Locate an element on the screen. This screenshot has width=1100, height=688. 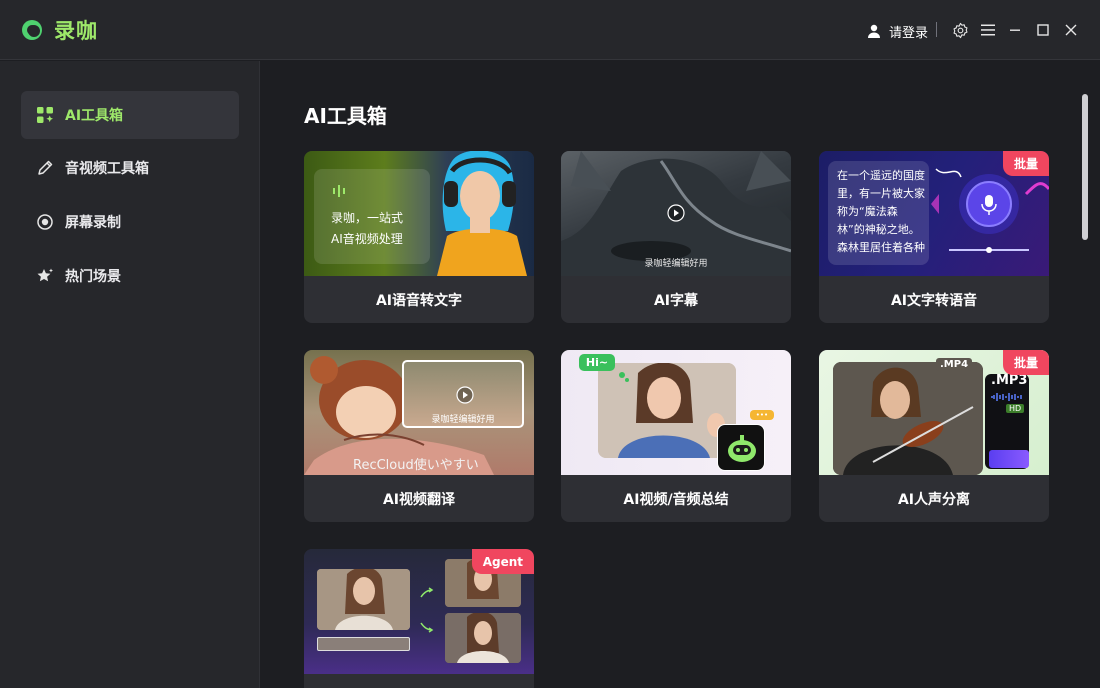
sidebar-item-label: AI工具箱 is located at coordinates (94, 116).